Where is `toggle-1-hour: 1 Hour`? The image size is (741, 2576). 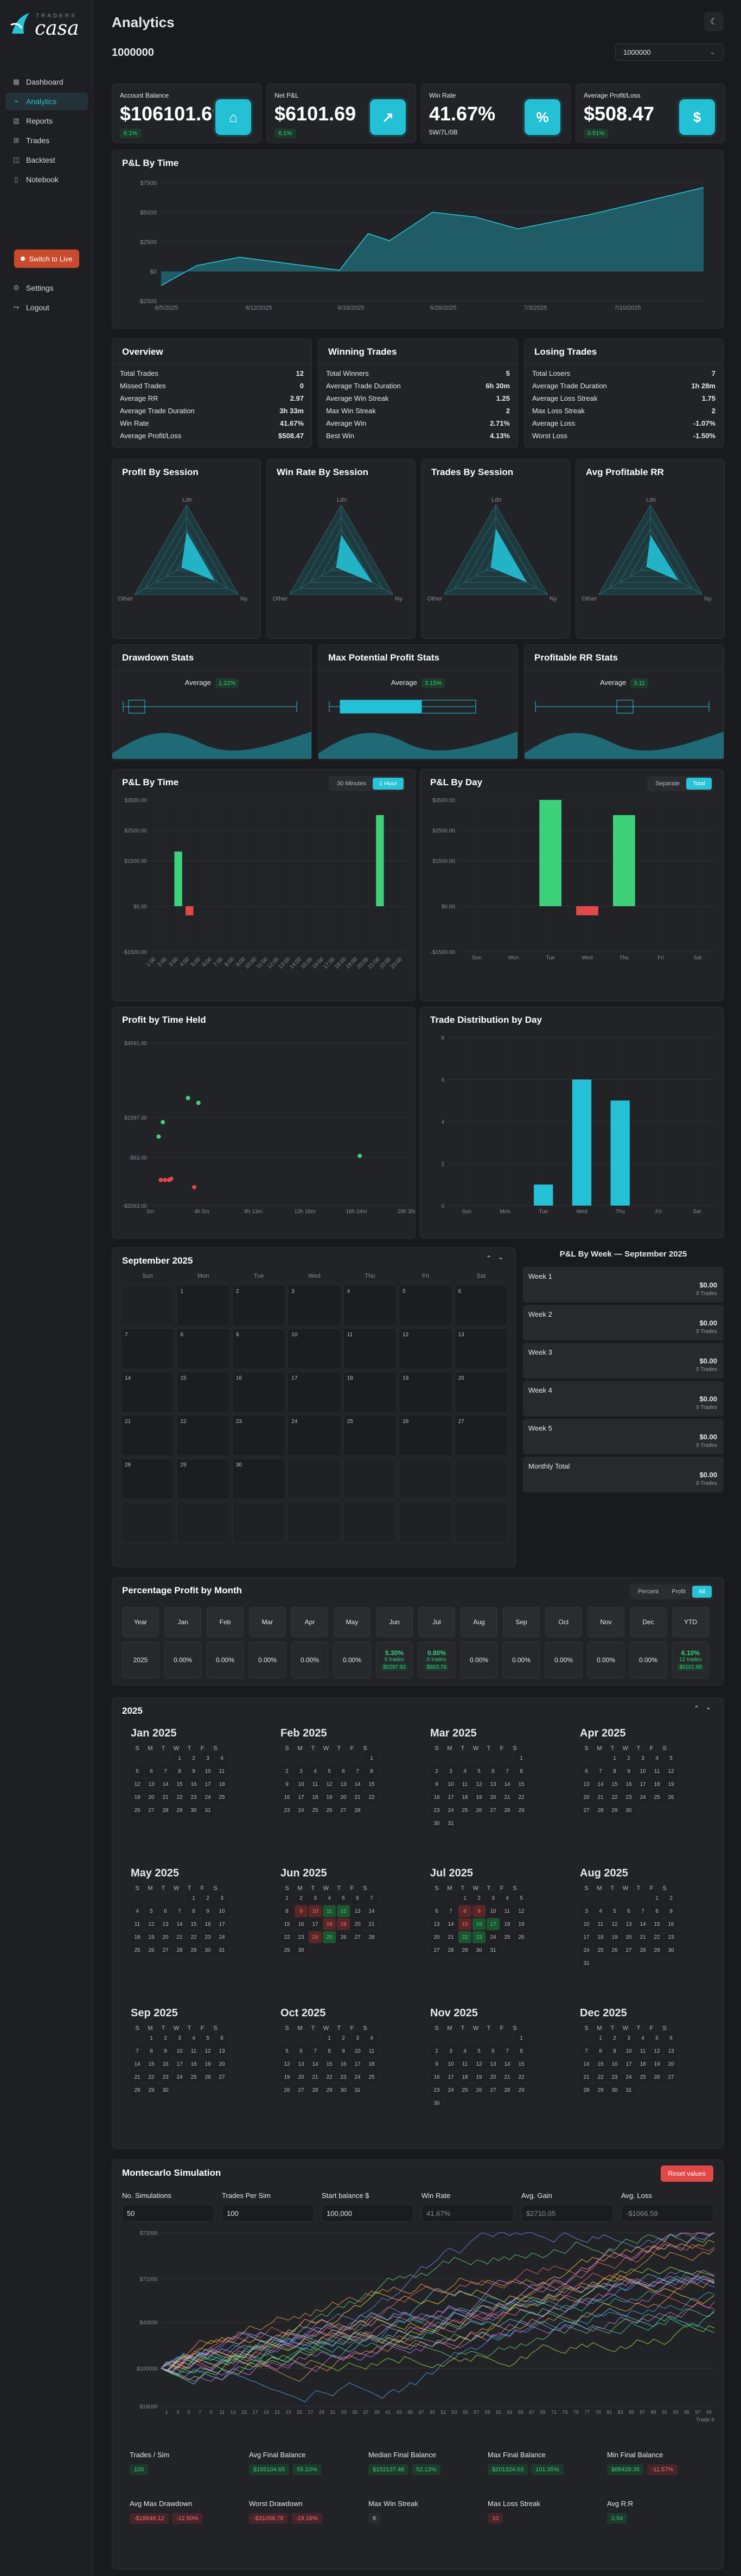 toggle-1-hour: 1 Hour is located at coordinates (388, 784).